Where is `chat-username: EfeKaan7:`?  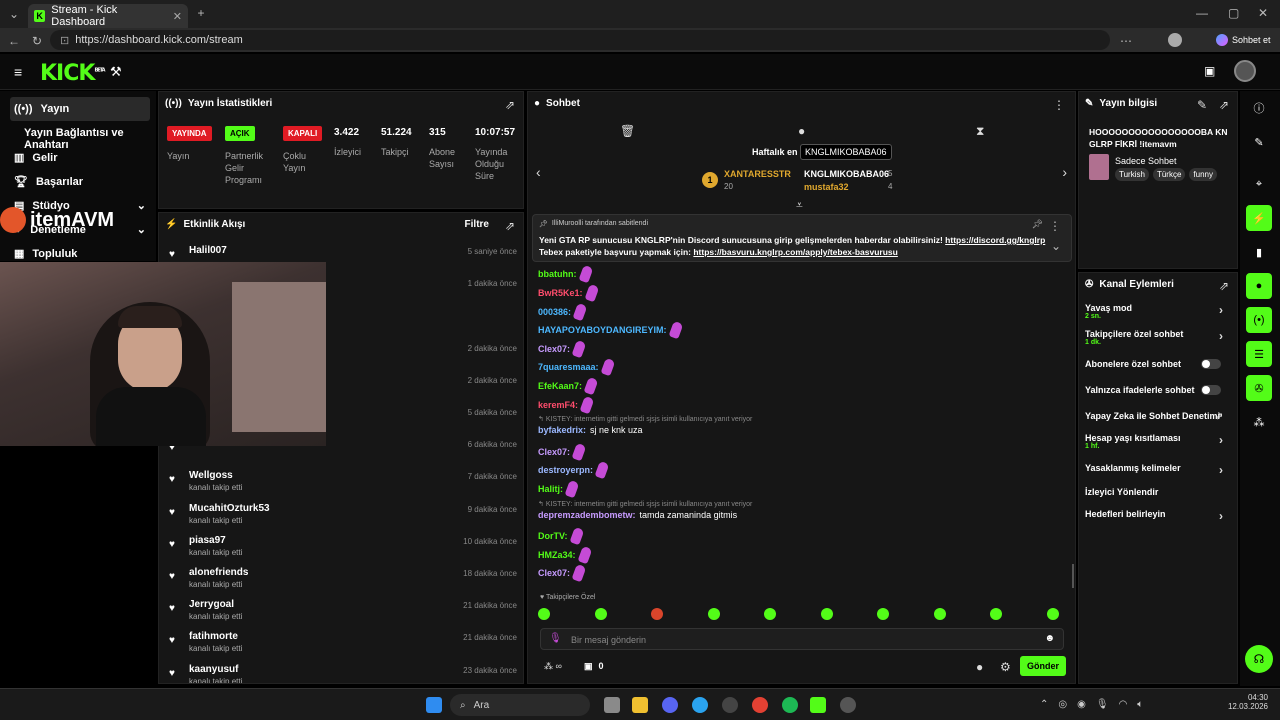
chat-username: EfeKaan7: is located at coordinates (560, 386).